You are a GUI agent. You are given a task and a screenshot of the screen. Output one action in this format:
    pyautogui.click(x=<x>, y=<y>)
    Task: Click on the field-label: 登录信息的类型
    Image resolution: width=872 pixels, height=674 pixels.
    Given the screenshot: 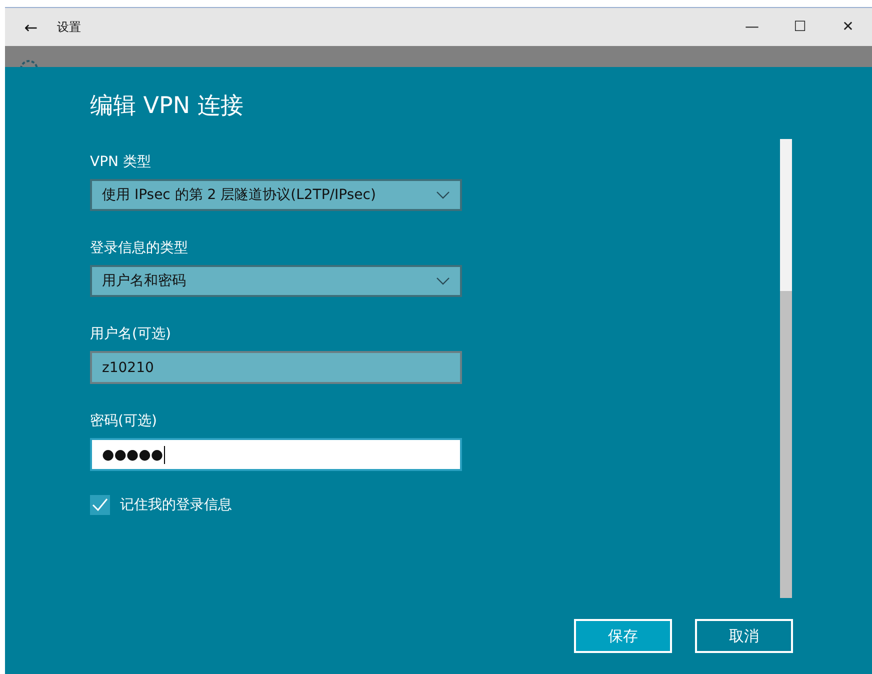 What is the action you would take?
    pyautogui.click(x=139, y=248)
    